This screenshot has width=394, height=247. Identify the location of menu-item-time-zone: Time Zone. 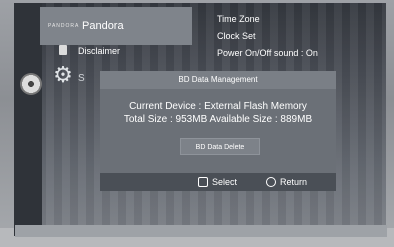
(238, 19).